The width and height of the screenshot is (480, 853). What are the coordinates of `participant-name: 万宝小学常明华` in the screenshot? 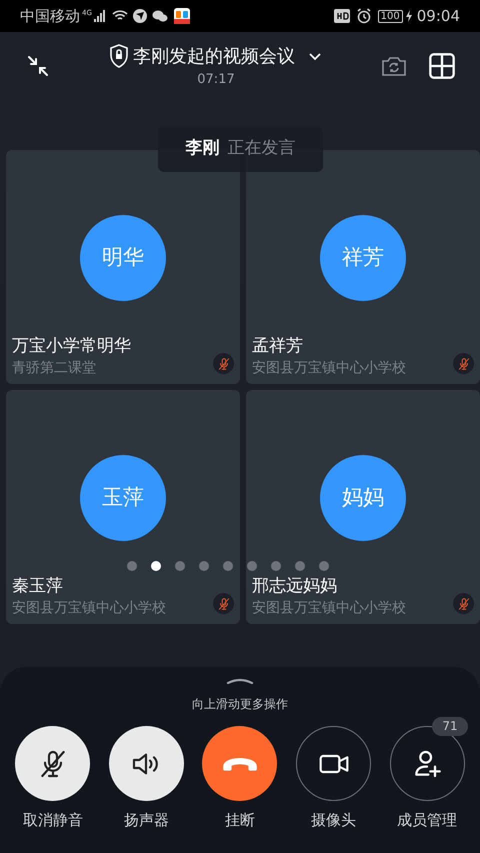 It's located at (71, 346).